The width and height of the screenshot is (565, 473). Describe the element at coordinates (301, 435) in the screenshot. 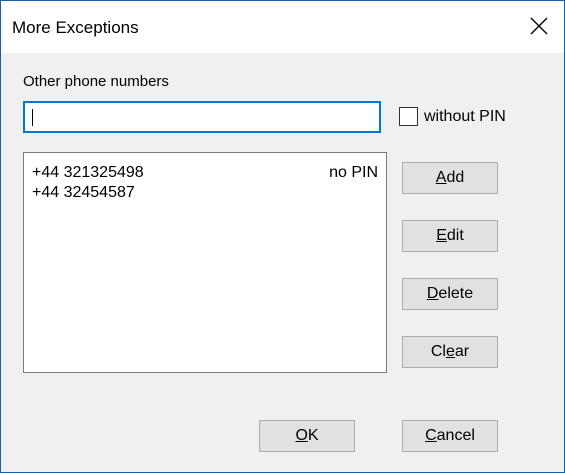

I see `ok-button-mnemonic: O` at that location.